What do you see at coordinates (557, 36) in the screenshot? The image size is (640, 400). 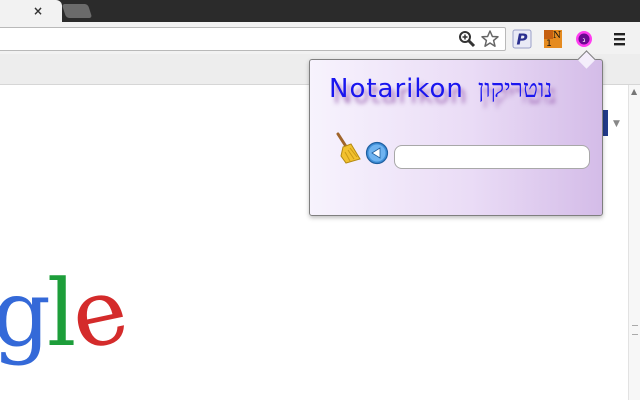 I see `svg-text: N` at bounding box center [557, 36].